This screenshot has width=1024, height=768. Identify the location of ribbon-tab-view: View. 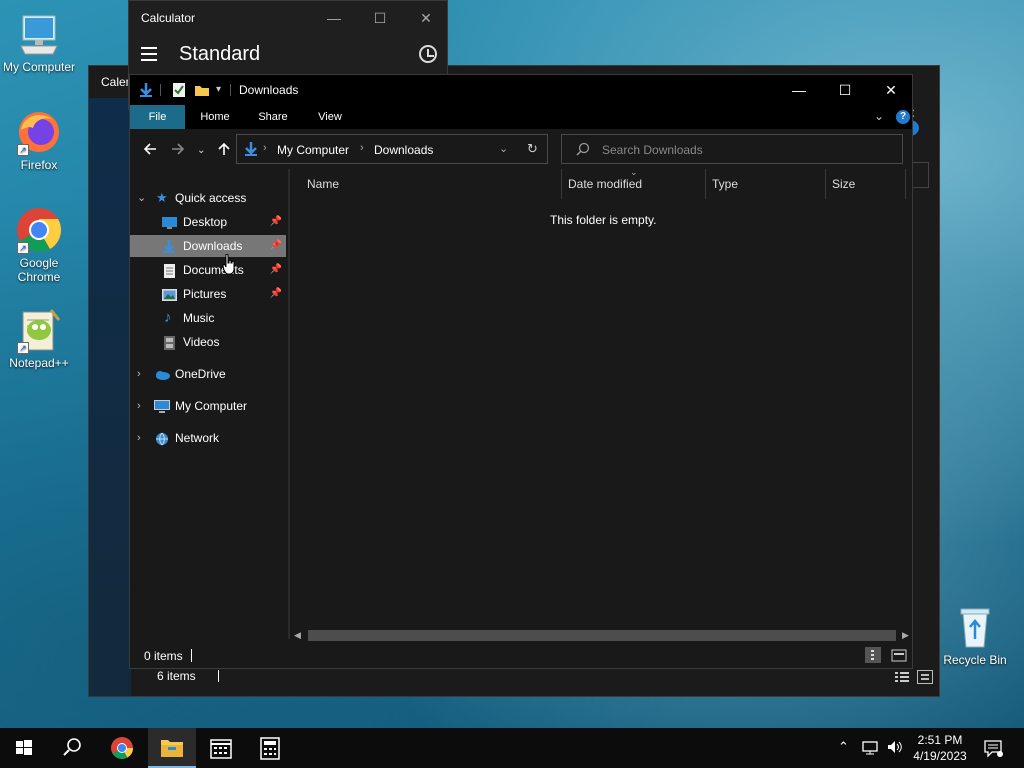
(330, 117).